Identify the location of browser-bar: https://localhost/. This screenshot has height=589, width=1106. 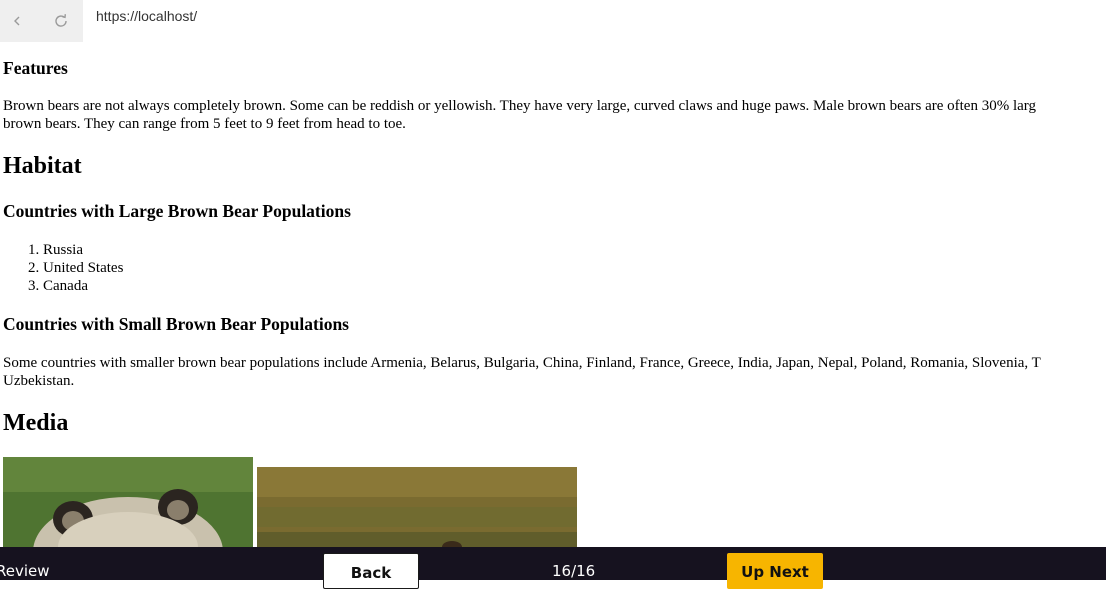
(553, 21).